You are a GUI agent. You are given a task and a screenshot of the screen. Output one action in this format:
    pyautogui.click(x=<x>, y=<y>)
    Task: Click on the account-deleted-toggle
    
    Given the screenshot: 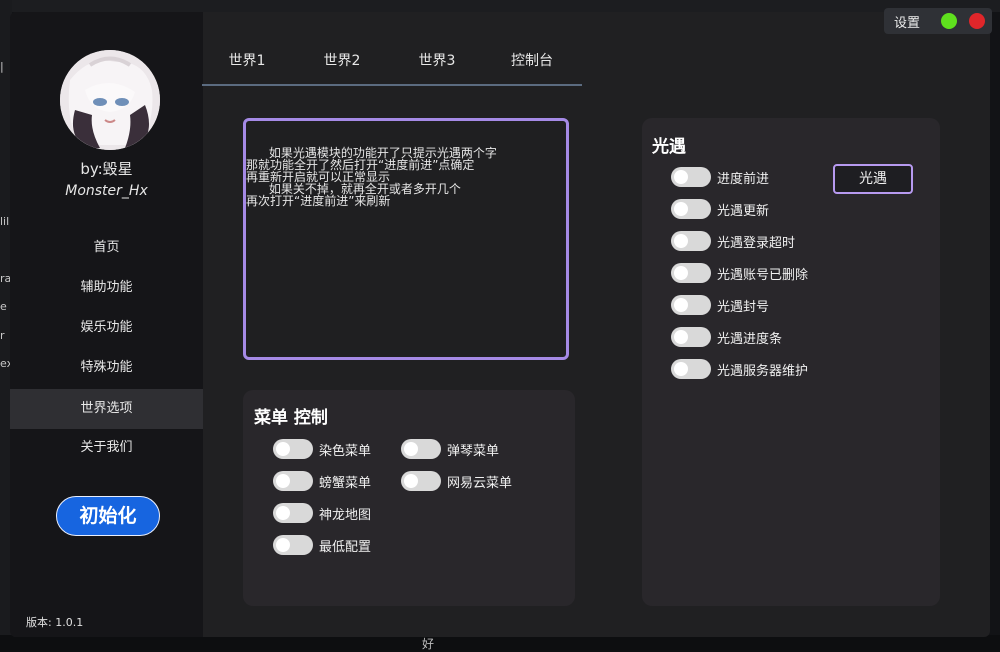 What is the action you would take?
    pyautogui.click(x=691, y=273)
    